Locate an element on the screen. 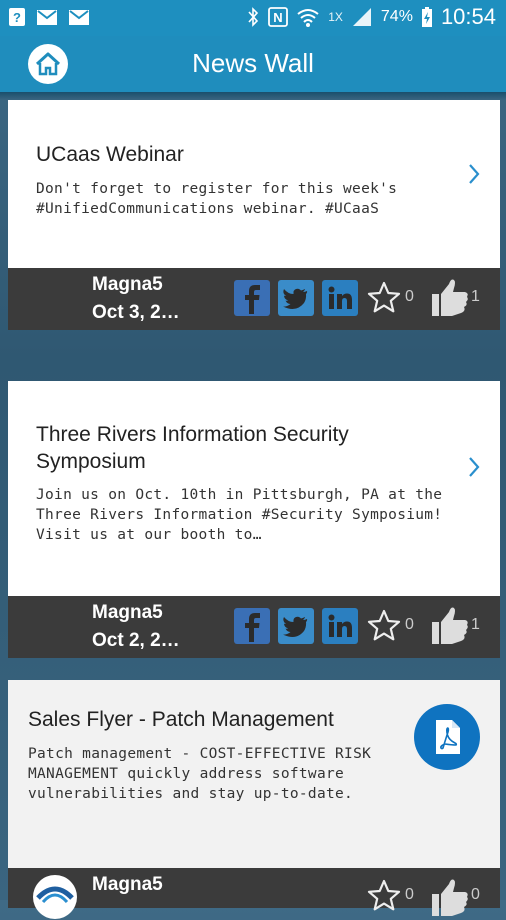 This screenshot has width=506, height=920. like-count: 0 is located at coordinates (475, 894).